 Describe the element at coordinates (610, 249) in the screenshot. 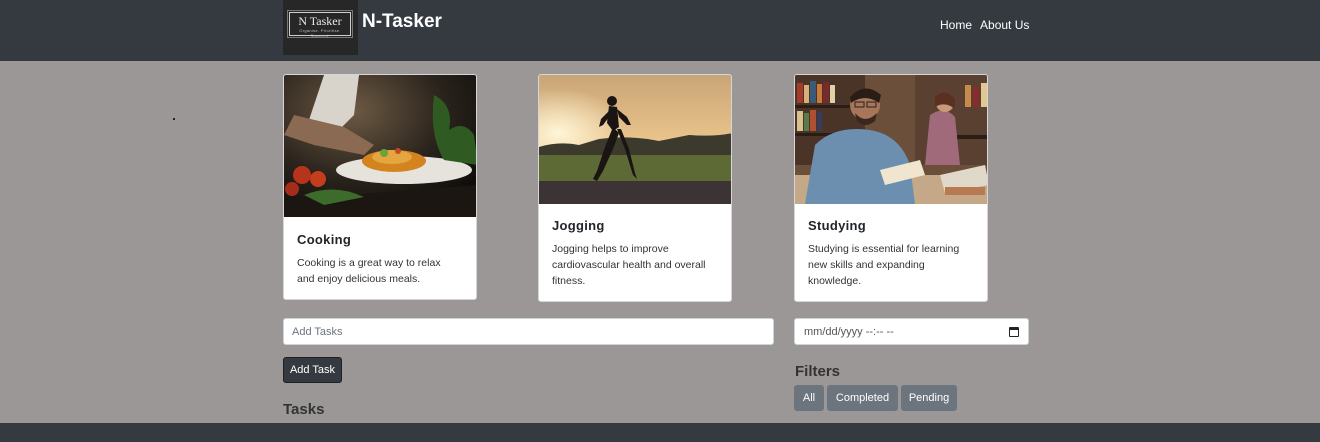

I see `card-text-line: Jogging helps to improve` at that location.